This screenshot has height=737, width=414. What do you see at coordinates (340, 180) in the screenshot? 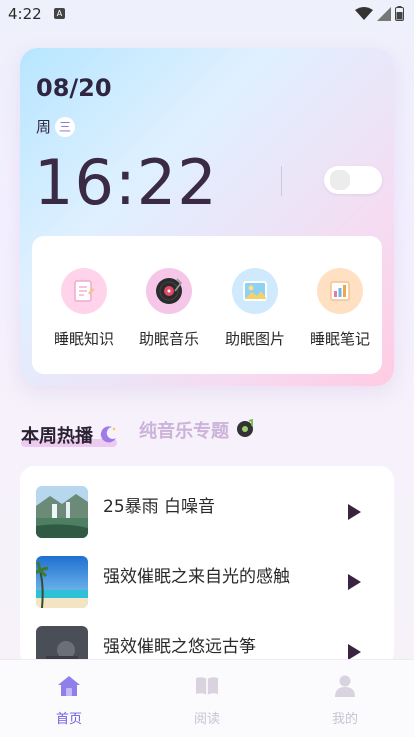
I see `toggle-knob` at bounding box center [340, 180].